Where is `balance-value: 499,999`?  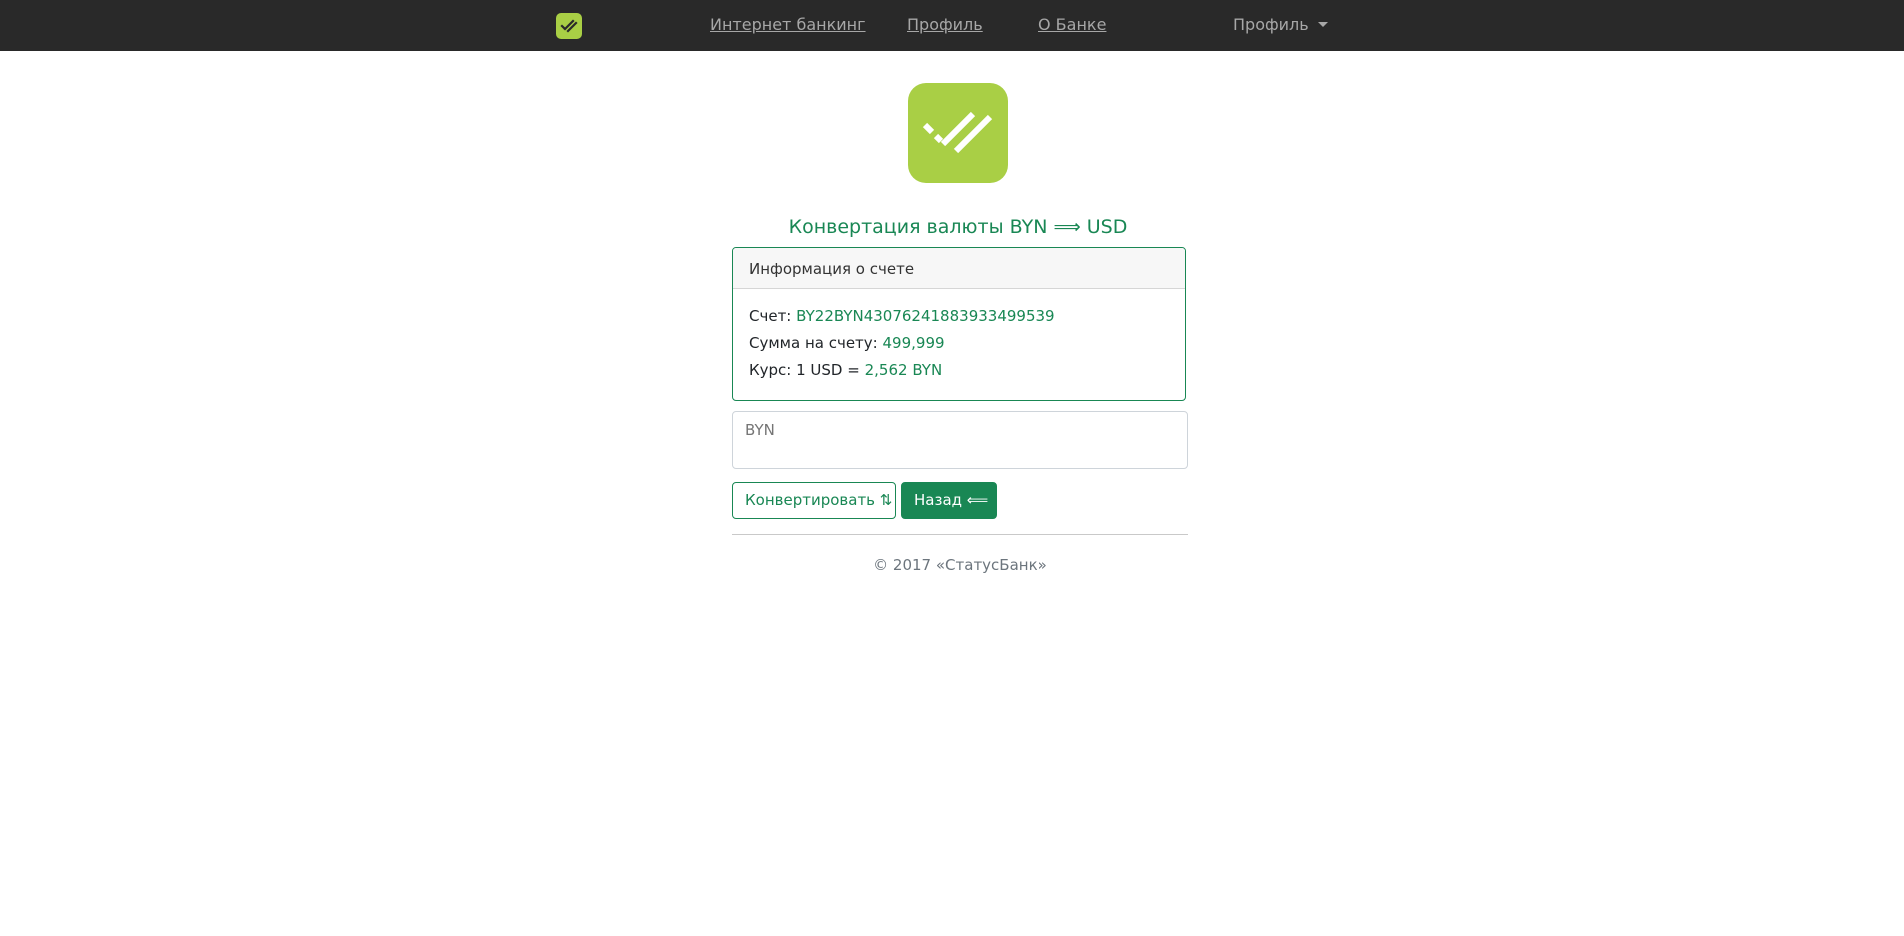 balance-value: 499,999 is located at coordinates (913, 343).